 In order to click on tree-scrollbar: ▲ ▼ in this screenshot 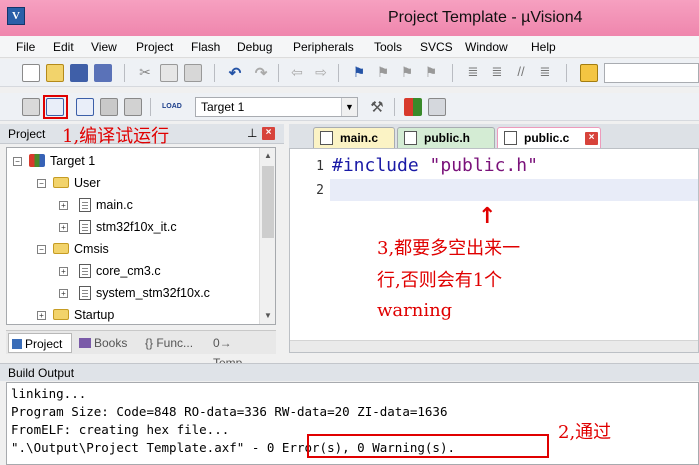, I will do `click(267, 236)`.